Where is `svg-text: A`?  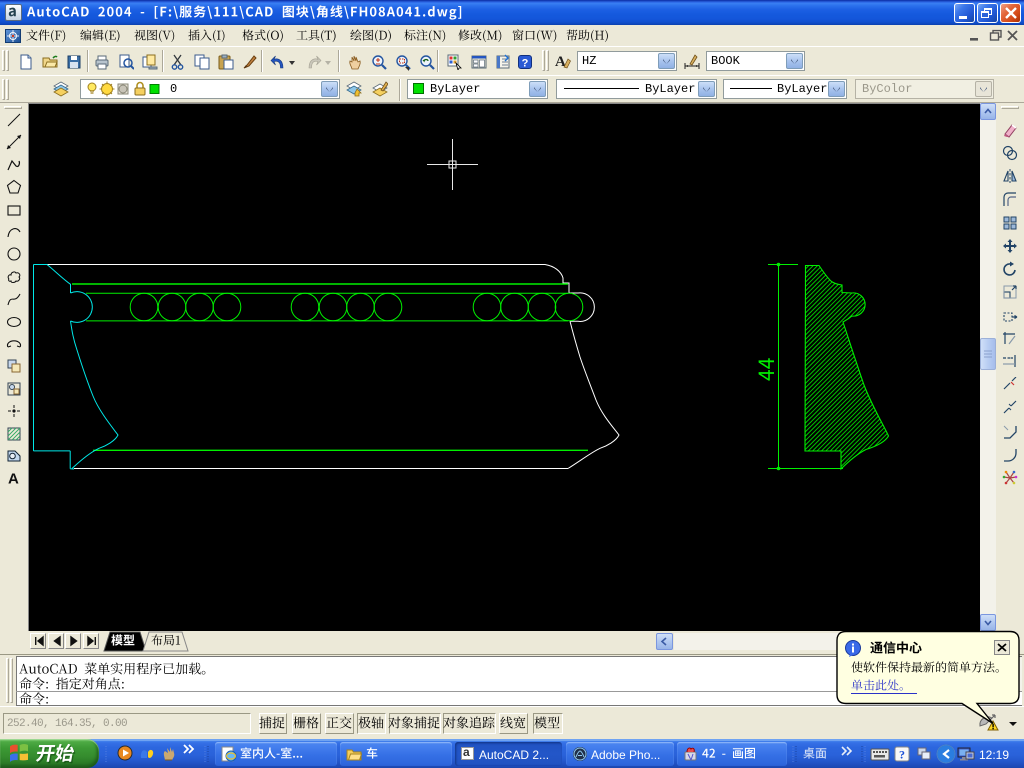
svg-text: A is located at coordinates (13, 479).